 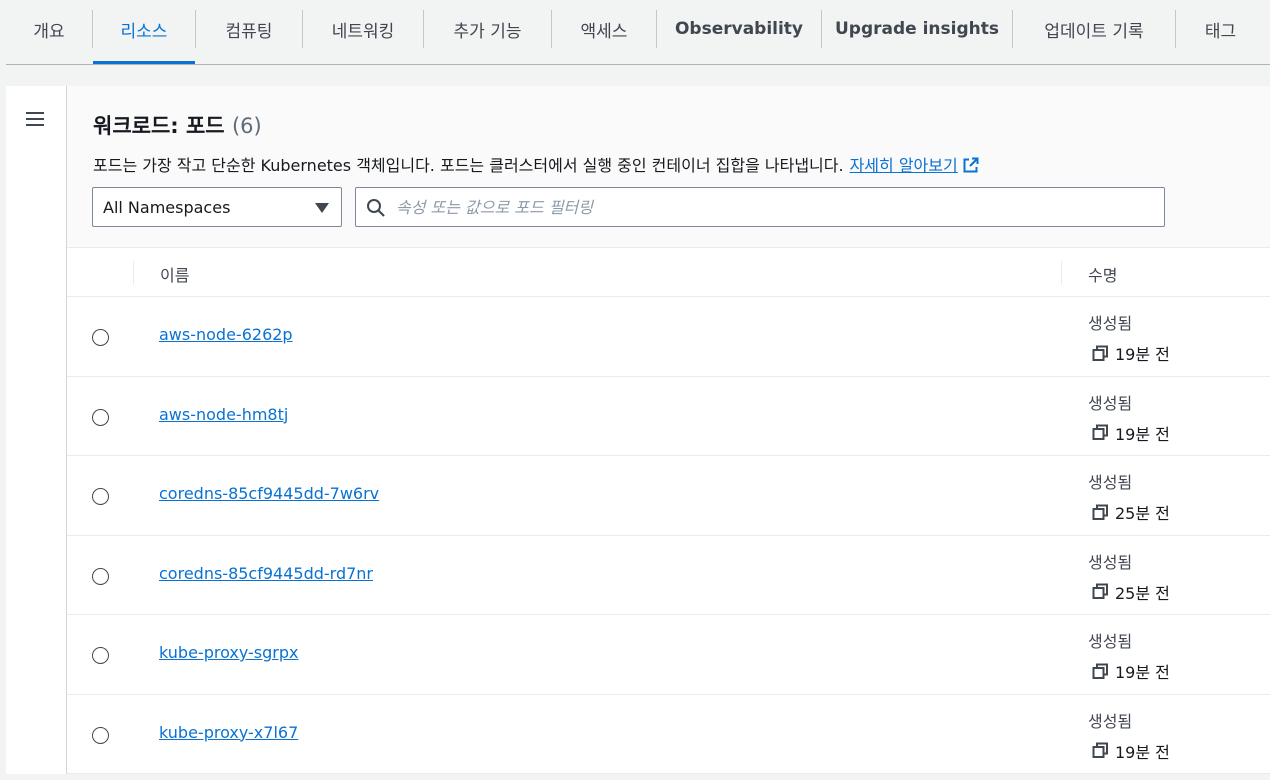 I want to click on pod-name-link: aws-node-hm8tj, so click(x=223, y=414).